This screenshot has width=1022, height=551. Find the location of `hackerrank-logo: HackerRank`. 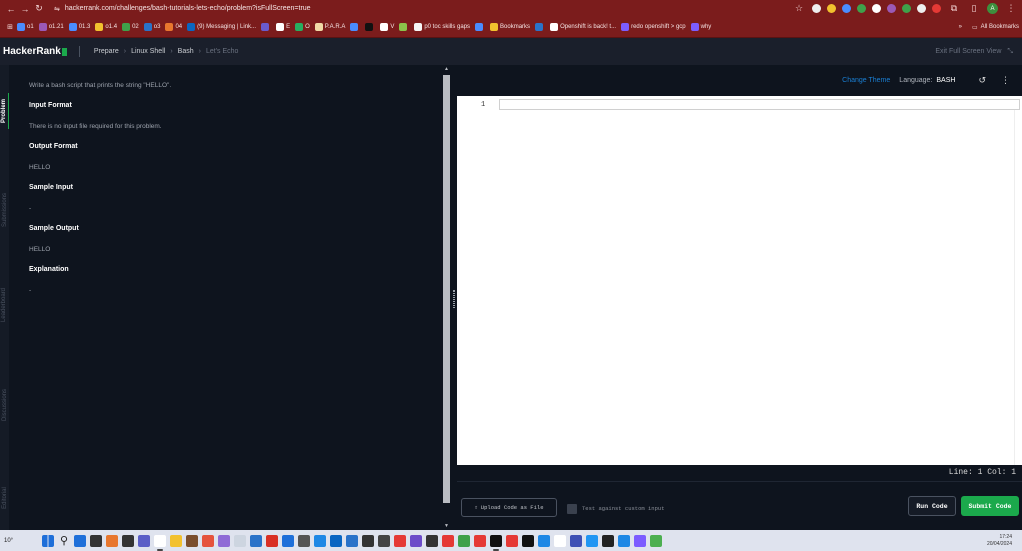

hackerrank-logo: HackerRank is located at coordinates (35, 51).